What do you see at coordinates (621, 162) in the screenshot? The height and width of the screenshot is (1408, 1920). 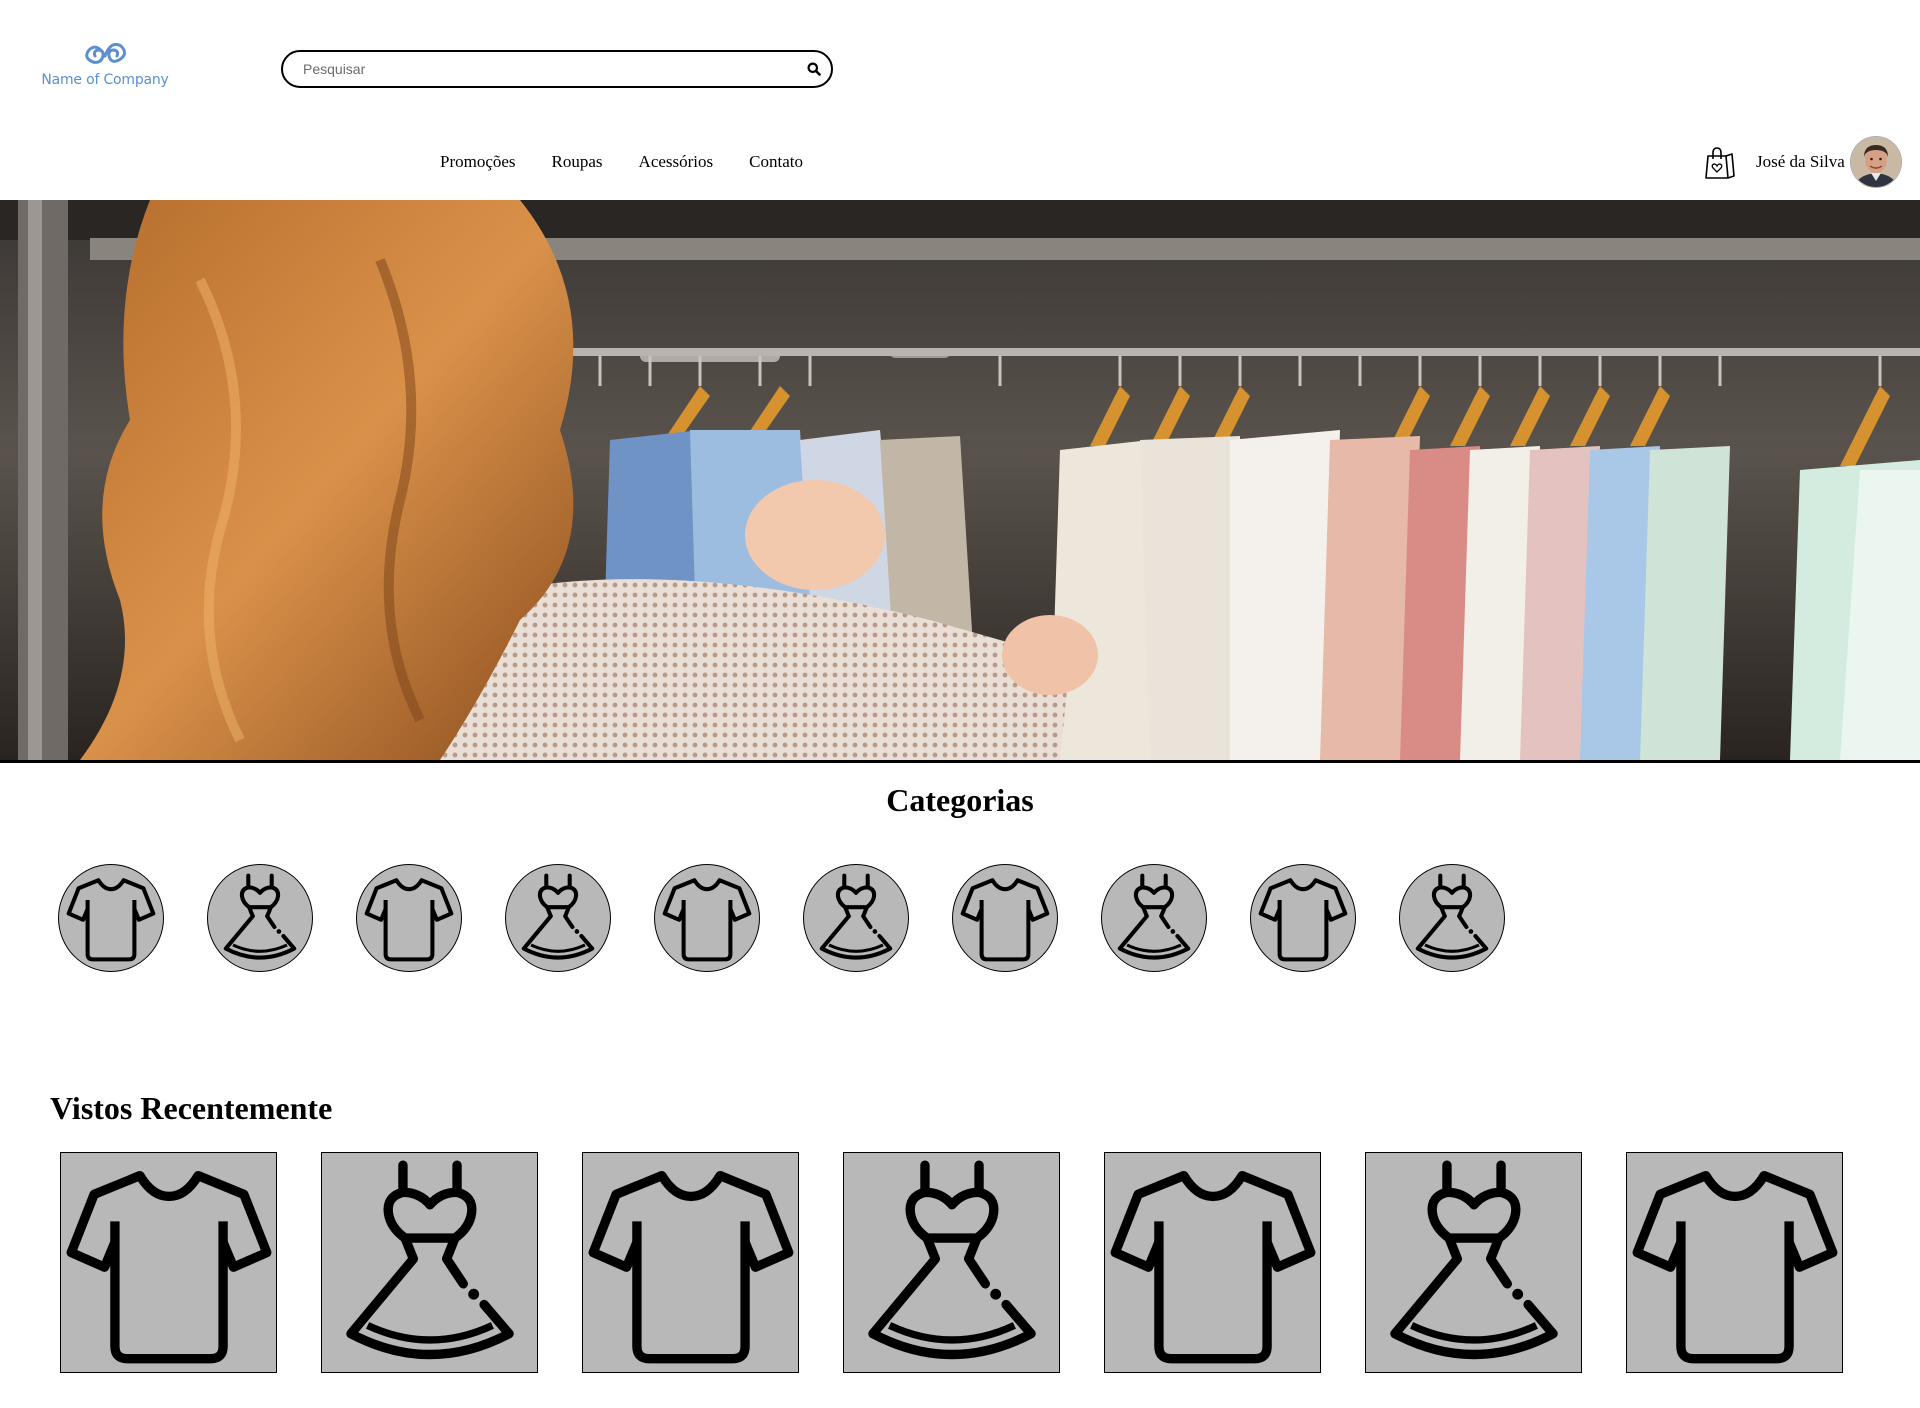 I see `main-nav: Promoções Roupas Acessórios Contato` at bounding box center [621, 162].